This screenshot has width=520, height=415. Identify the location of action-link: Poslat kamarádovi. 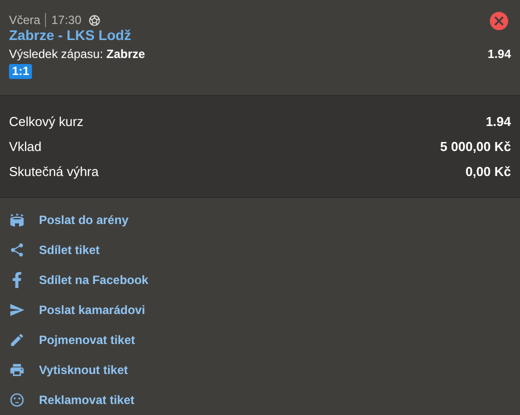
(92, 310).